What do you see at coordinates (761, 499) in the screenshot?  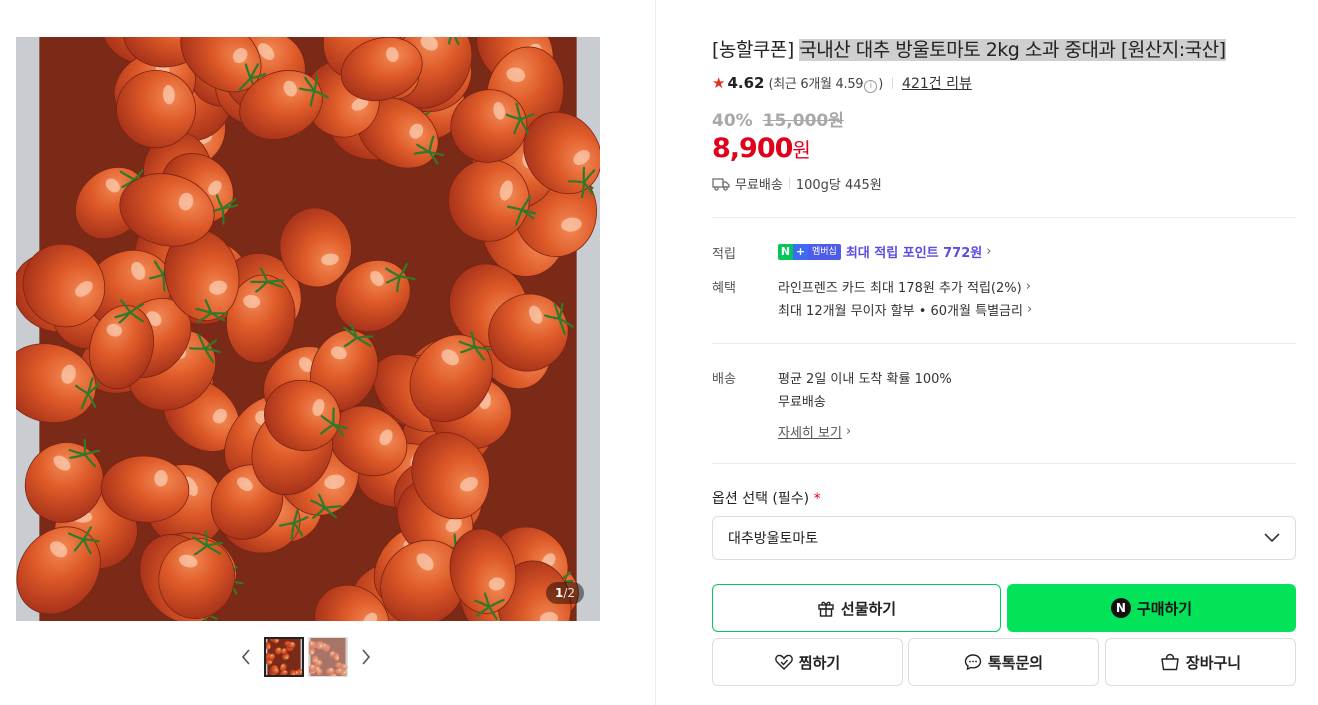 I see `option-label-text: 옵션 선택 (필수)` at bounding box center [761, 499].